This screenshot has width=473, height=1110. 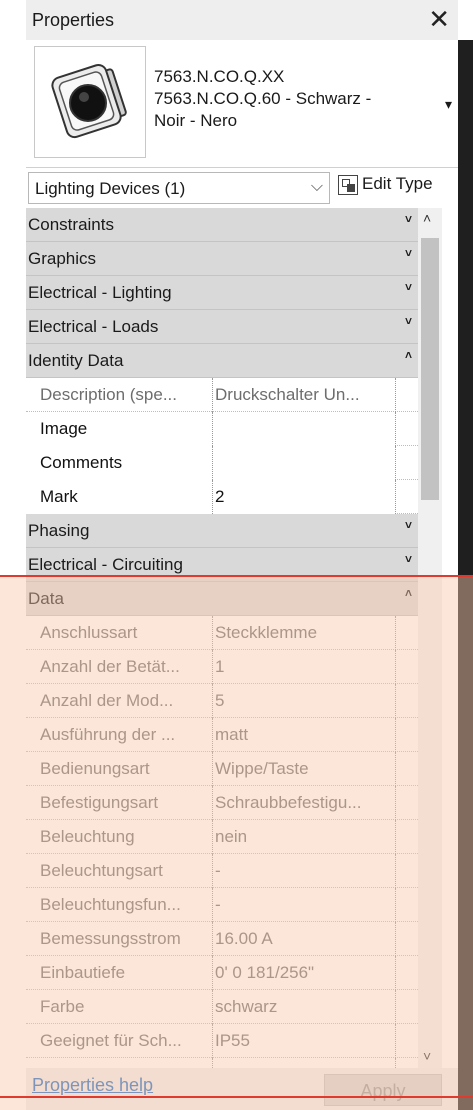 I want to click on title-bar: Properties ✕, so click(x=242, y=20).